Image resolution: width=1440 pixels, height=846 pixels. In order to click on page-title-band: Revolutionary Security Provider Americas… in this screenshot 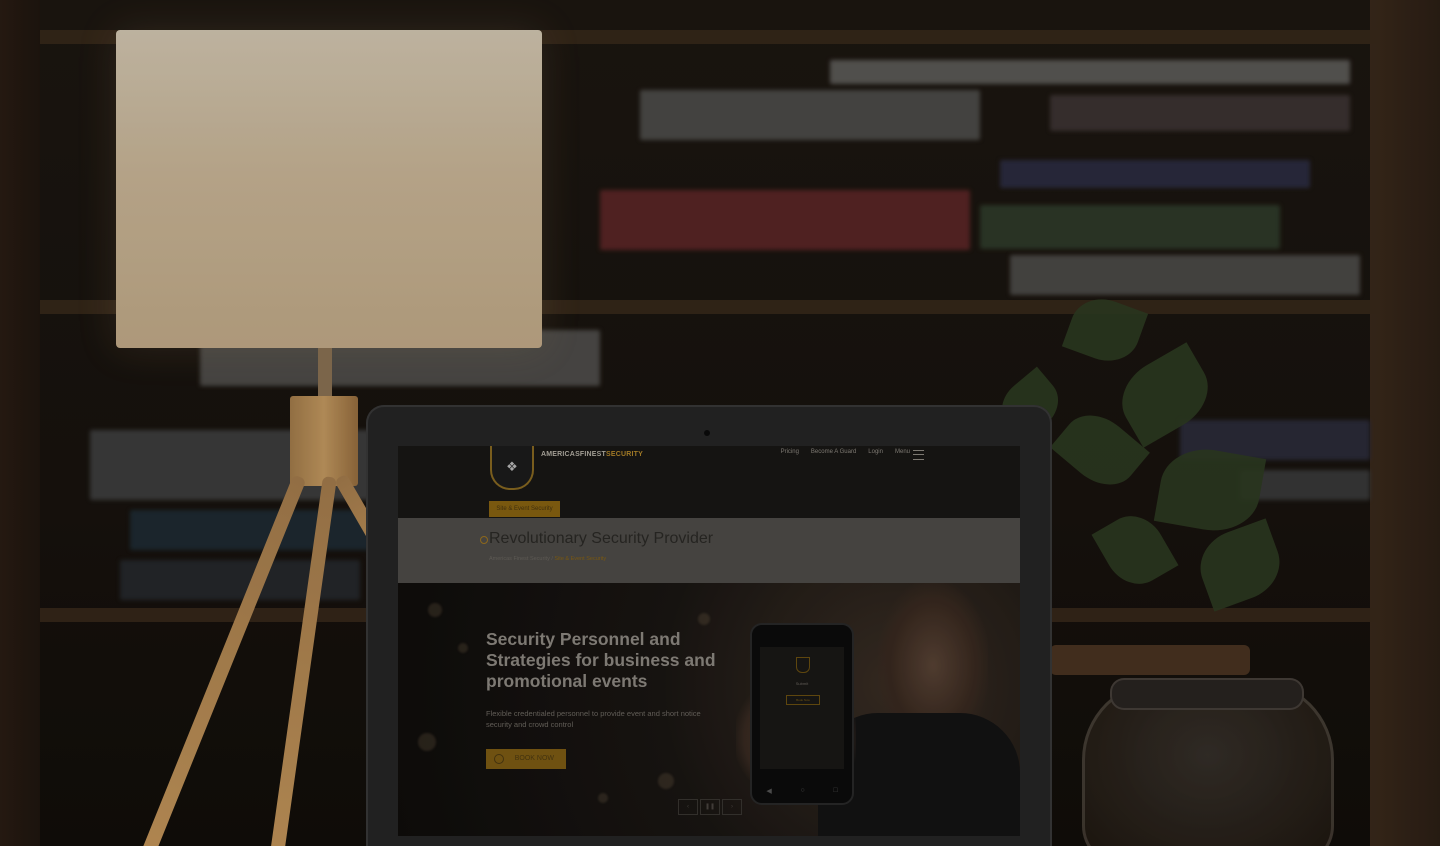, I will do `click(709, 550)`.